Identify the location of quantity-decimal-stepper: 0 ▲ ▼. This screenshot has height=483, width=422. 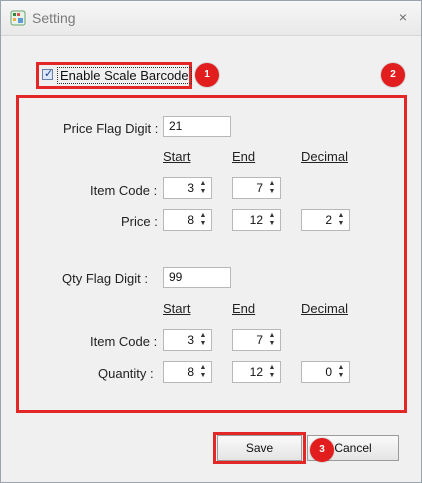
(325, 372).